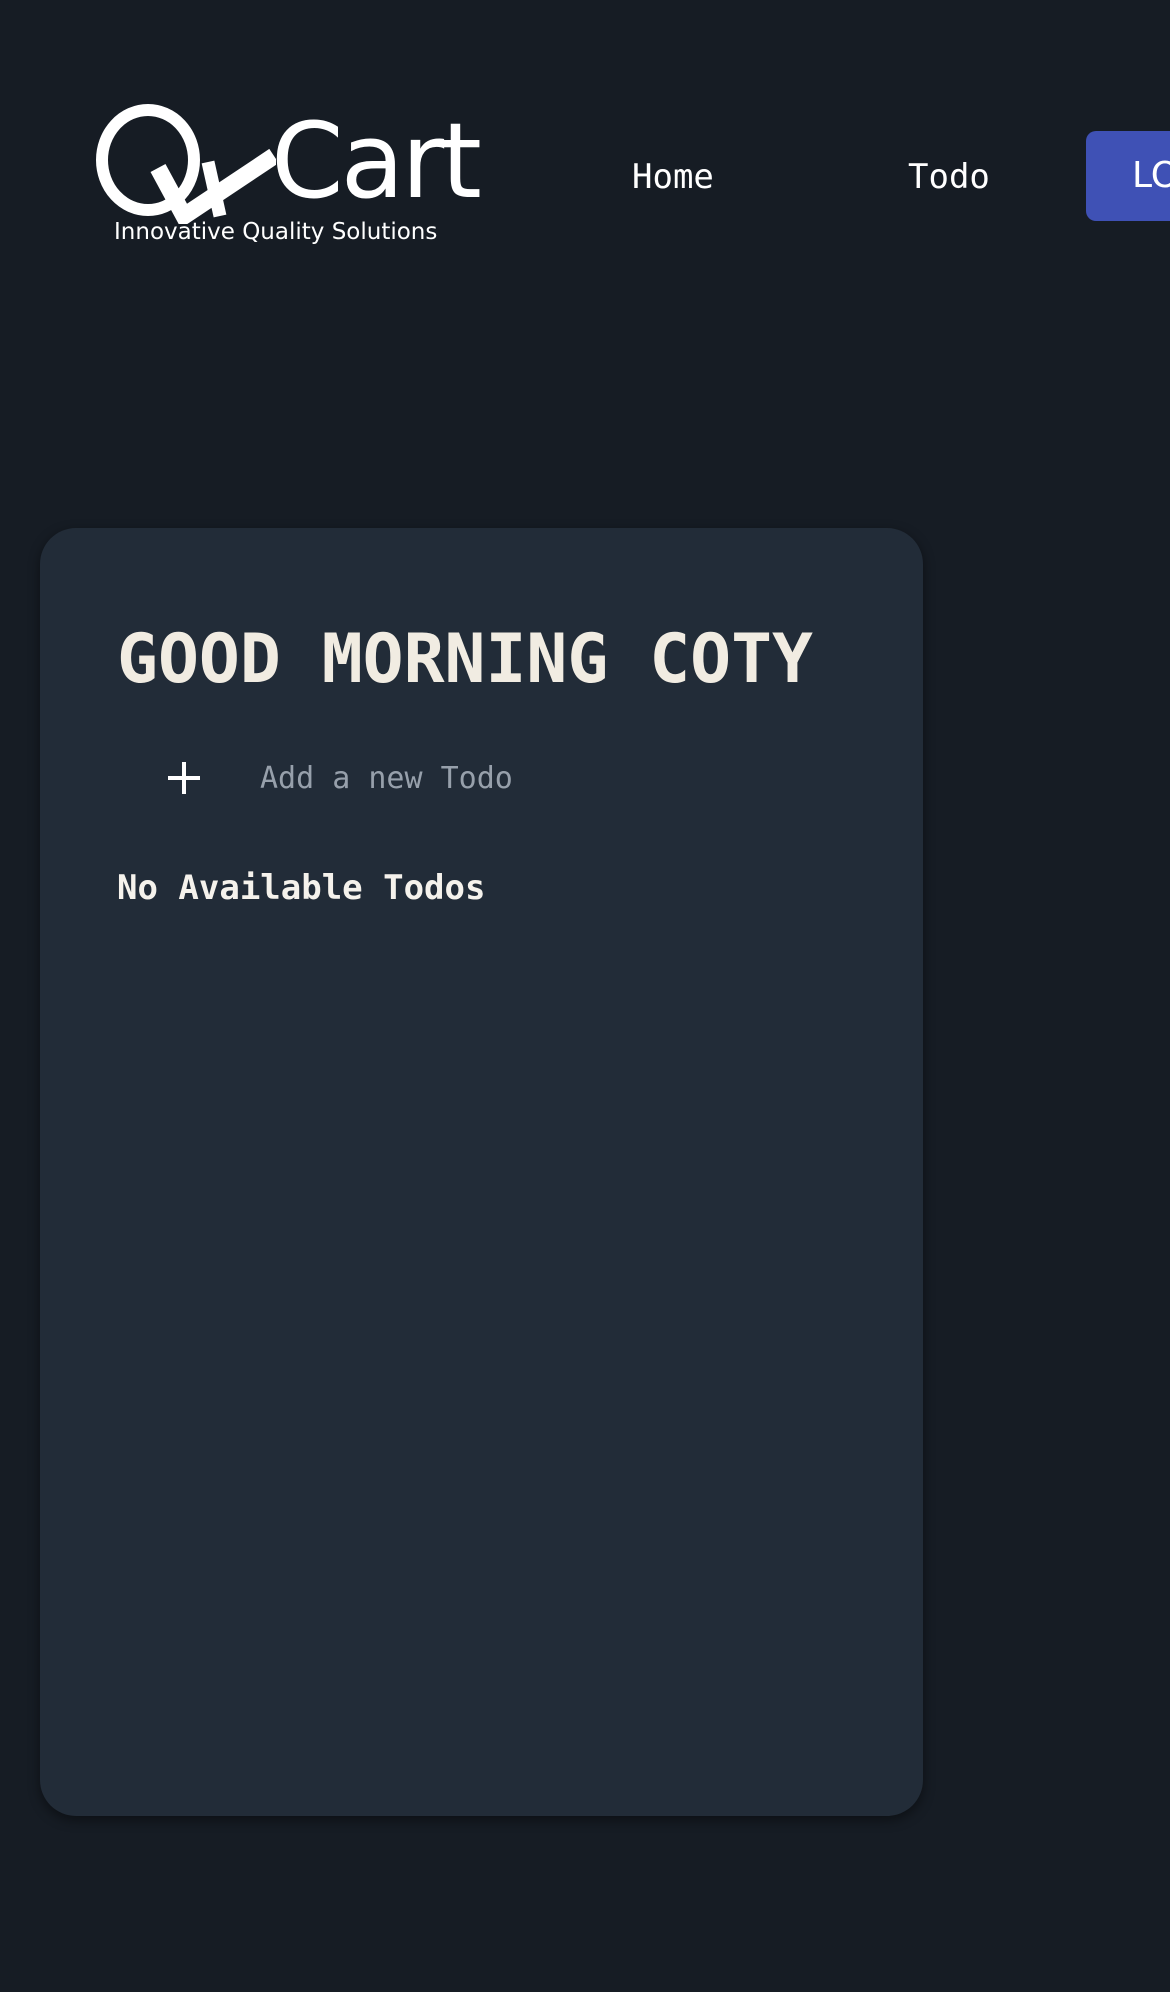  Describe the element at coordinates (376, 161) in the screenshot. I see `logo-brand-text: Cart` at that location.